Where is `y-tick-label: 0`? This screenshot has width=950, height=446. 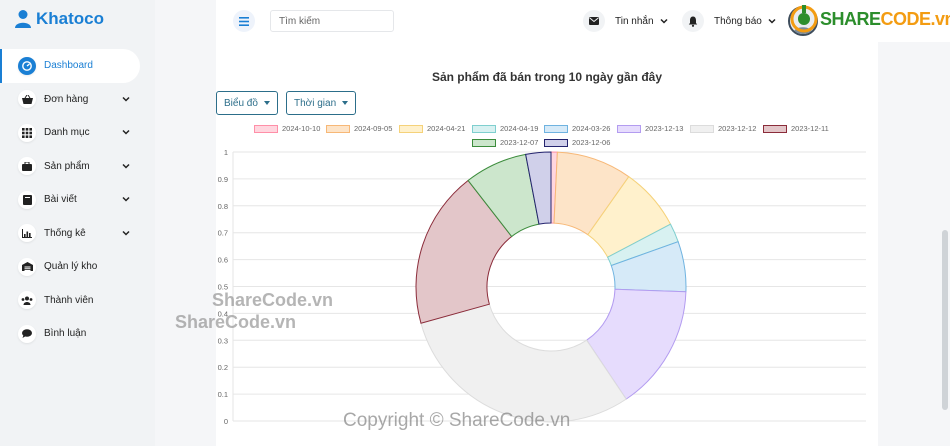 y-tick-label: 0 is located at coordinates (226, 421).